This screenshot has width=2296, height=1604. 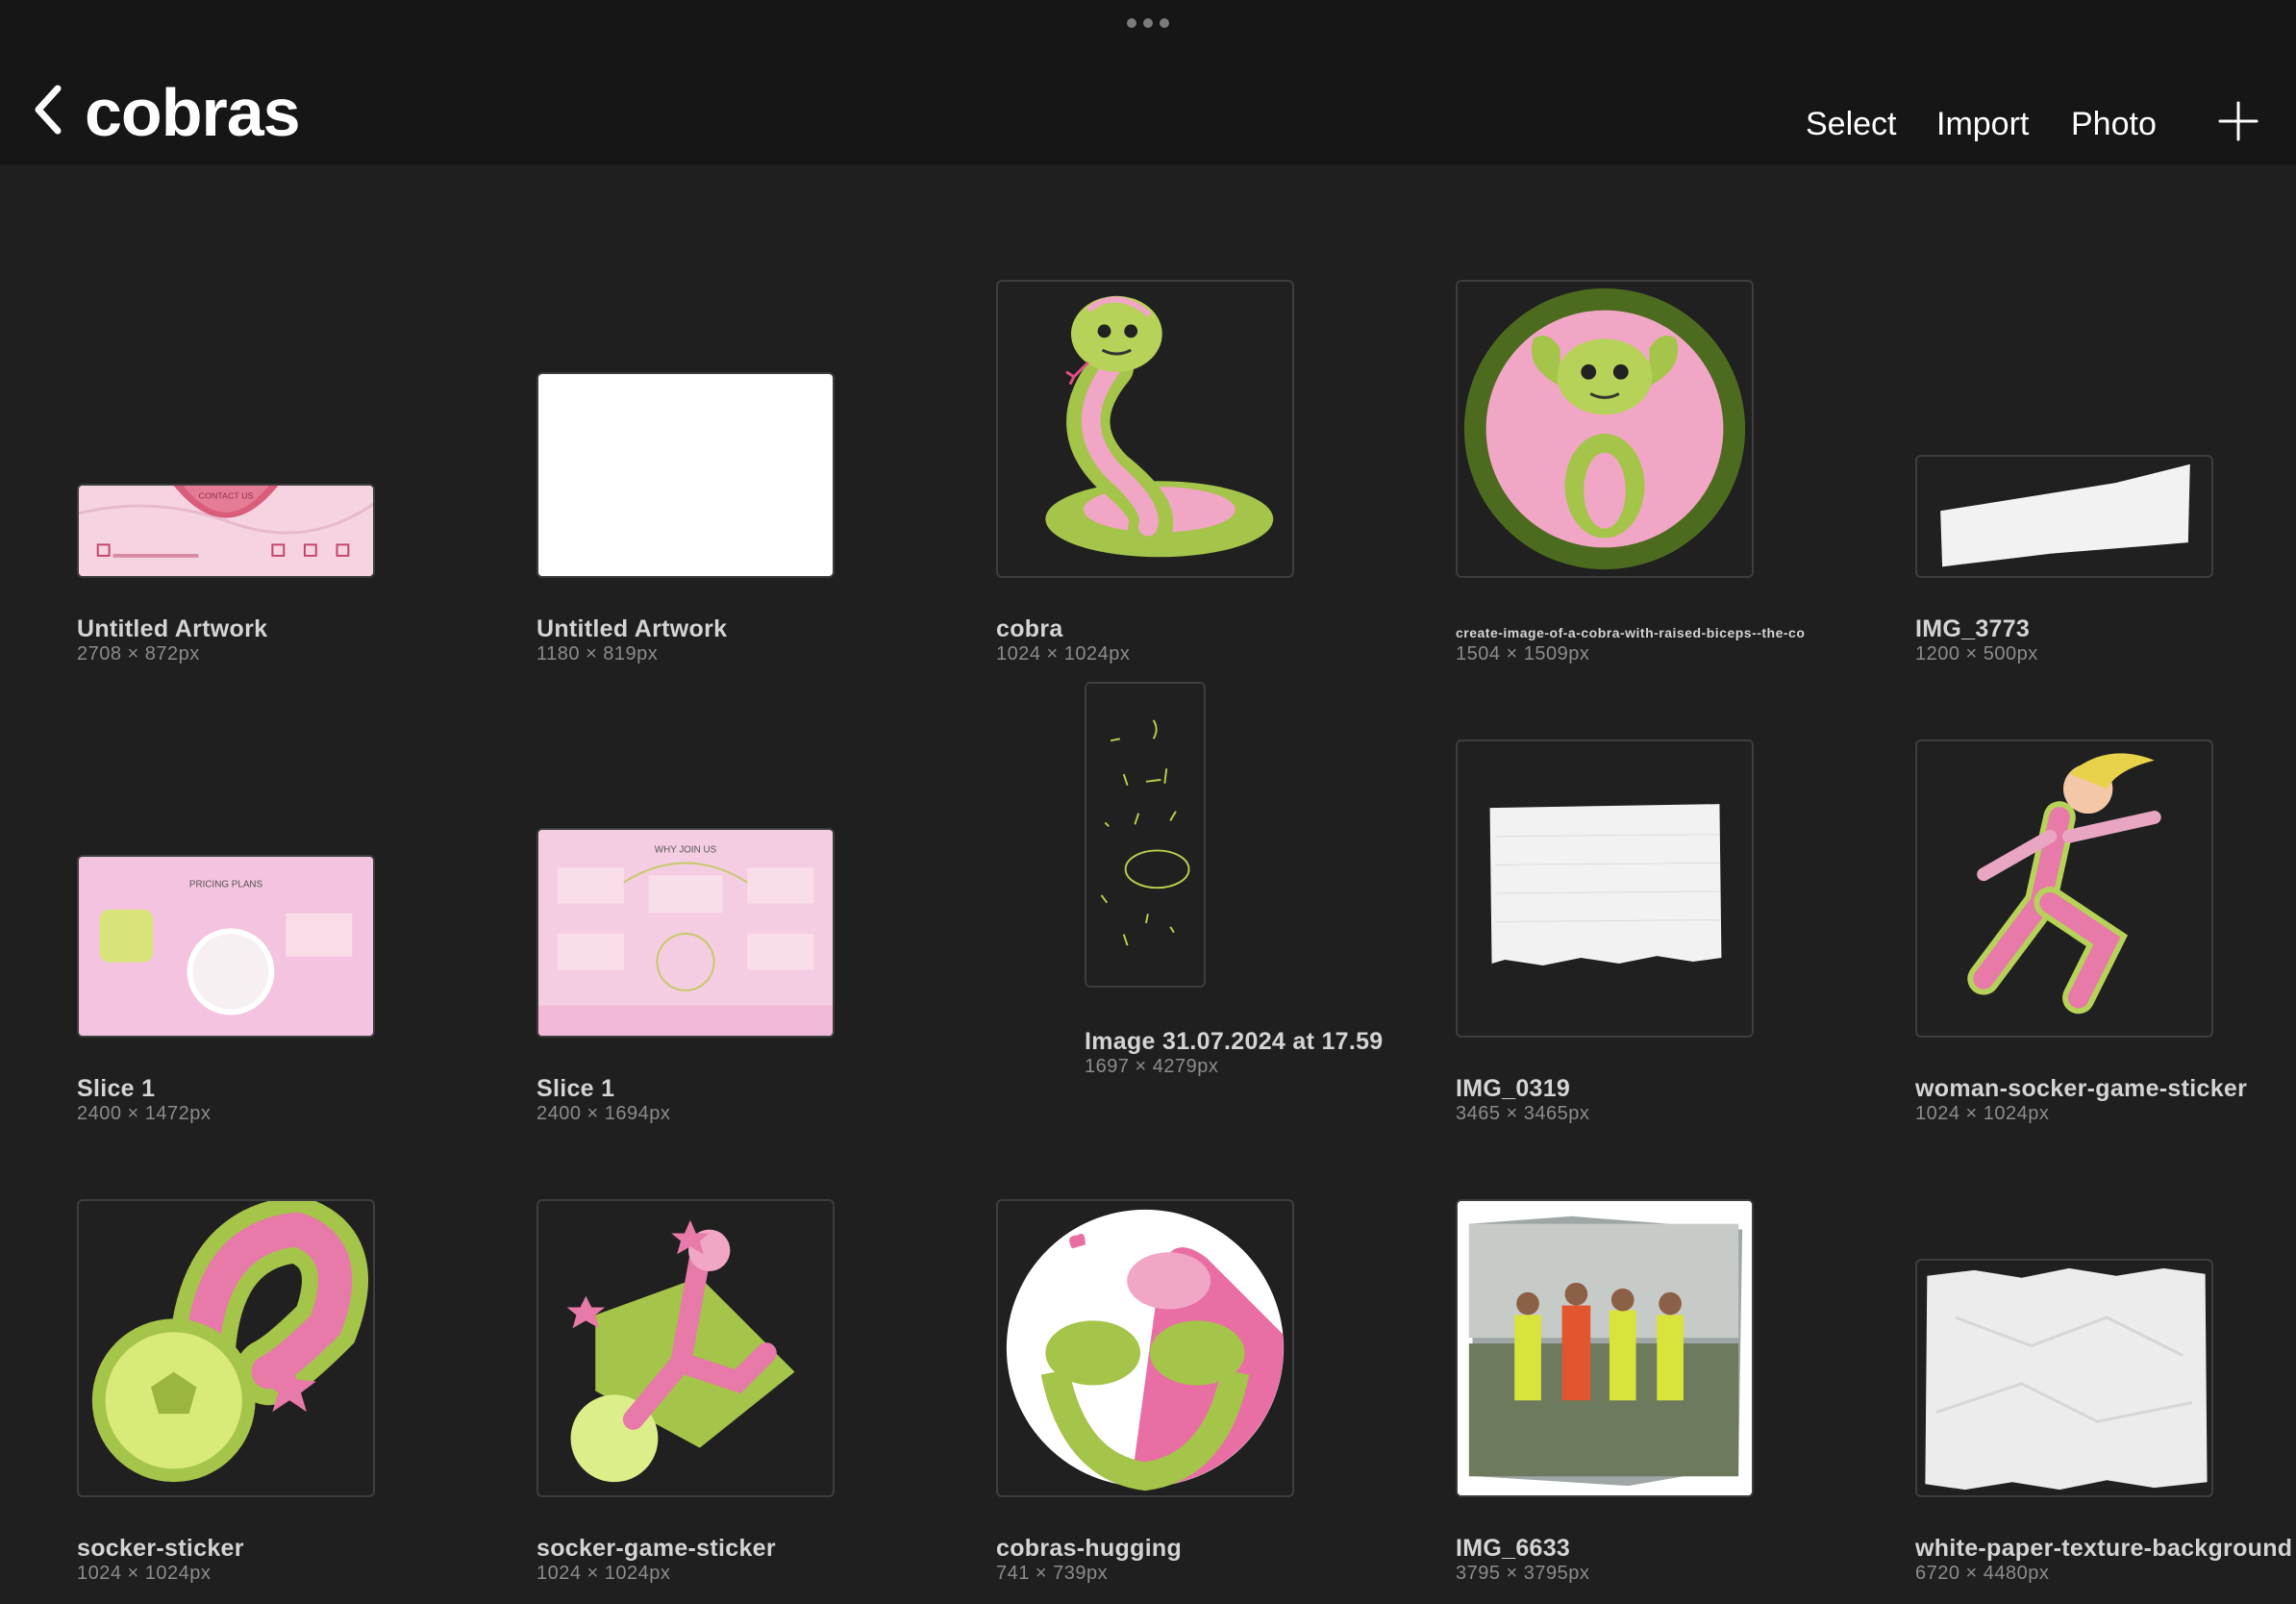 What do you see at coordinates (226, 884) in the screenshot?
I see `pricing-heading: PRICING PLANS` at bounding box center [226, 884].